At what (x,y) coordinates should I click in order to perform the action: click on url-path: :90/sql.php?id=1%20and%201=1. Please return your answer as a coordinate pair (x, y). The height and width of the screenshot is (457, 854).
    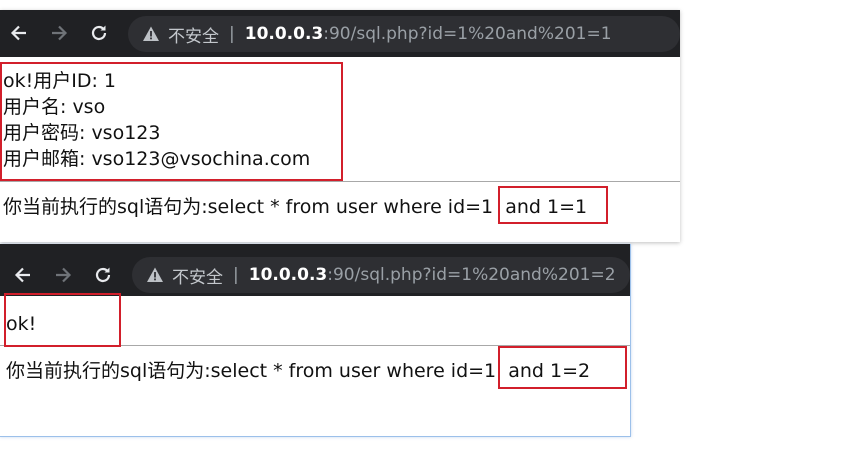
    Looking at the image, I should click on (467, 34).